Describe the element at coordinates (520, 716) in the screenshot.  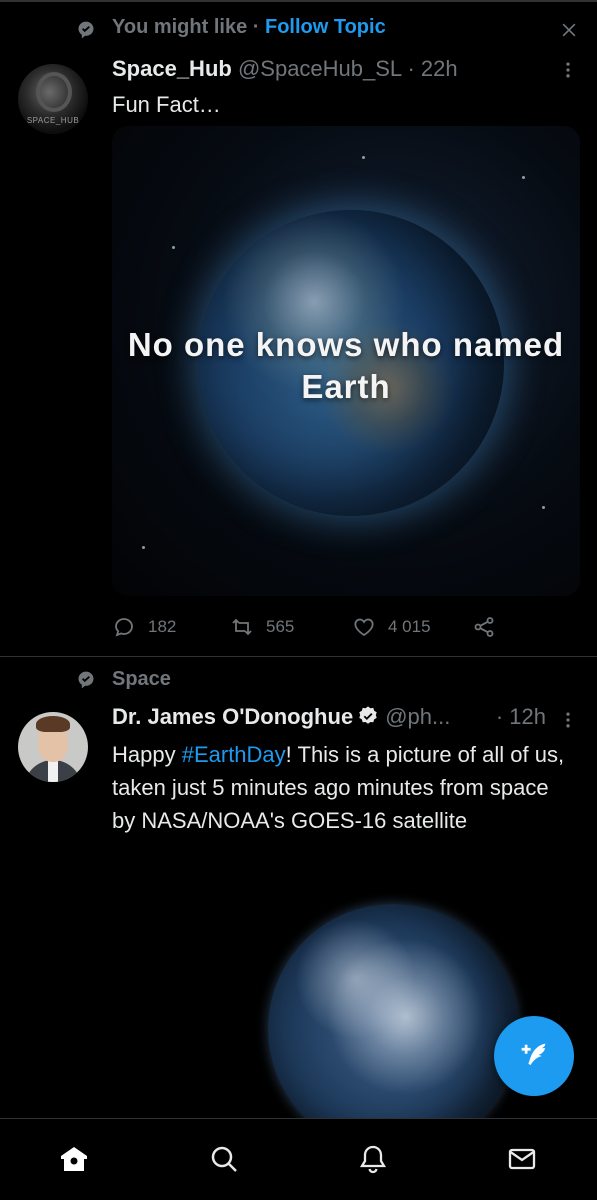
I see `tweet-time: · 12h` at that location.